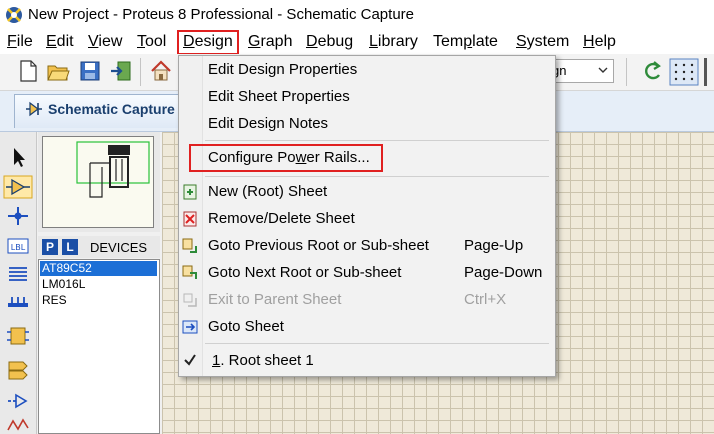  Describe the element at coordinates (189, 245) in the screenshot. I see `goto-previous-sheet-icon` at that location.